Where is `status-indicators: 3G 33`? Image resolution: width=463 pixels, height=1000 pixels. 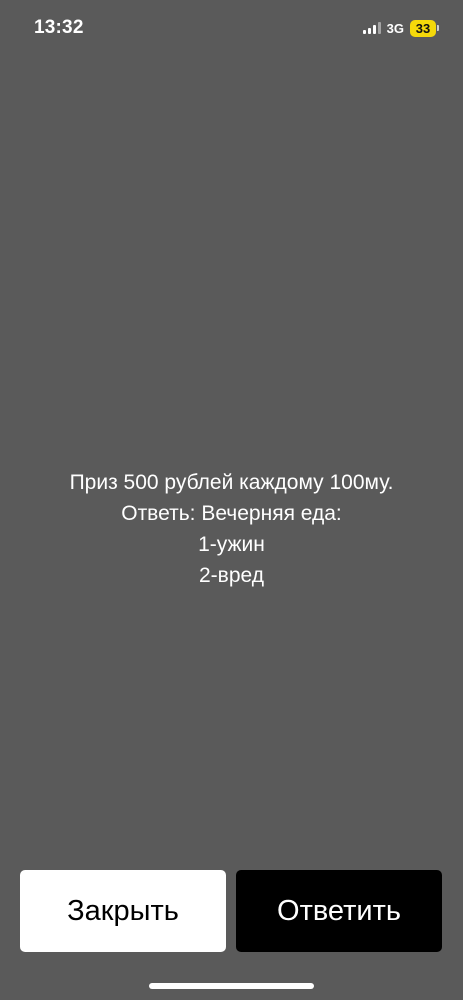 status-indicators: 3G 33 is located at coordinates (400, 28).